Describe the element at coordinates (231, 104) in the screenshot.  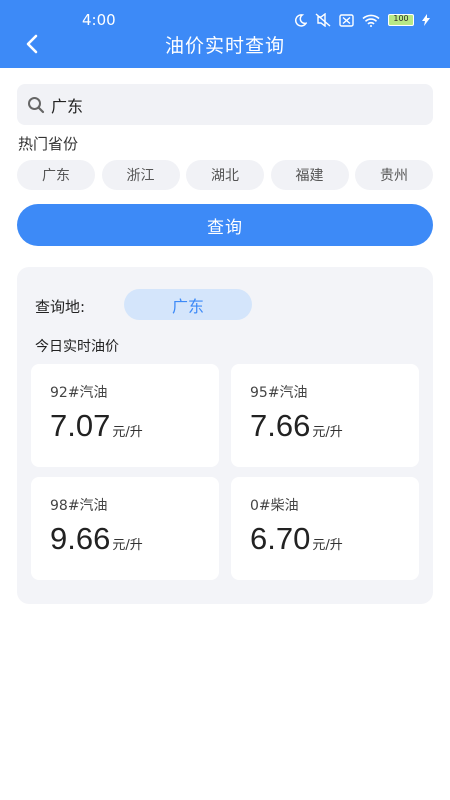
I see `search-input` at that location.